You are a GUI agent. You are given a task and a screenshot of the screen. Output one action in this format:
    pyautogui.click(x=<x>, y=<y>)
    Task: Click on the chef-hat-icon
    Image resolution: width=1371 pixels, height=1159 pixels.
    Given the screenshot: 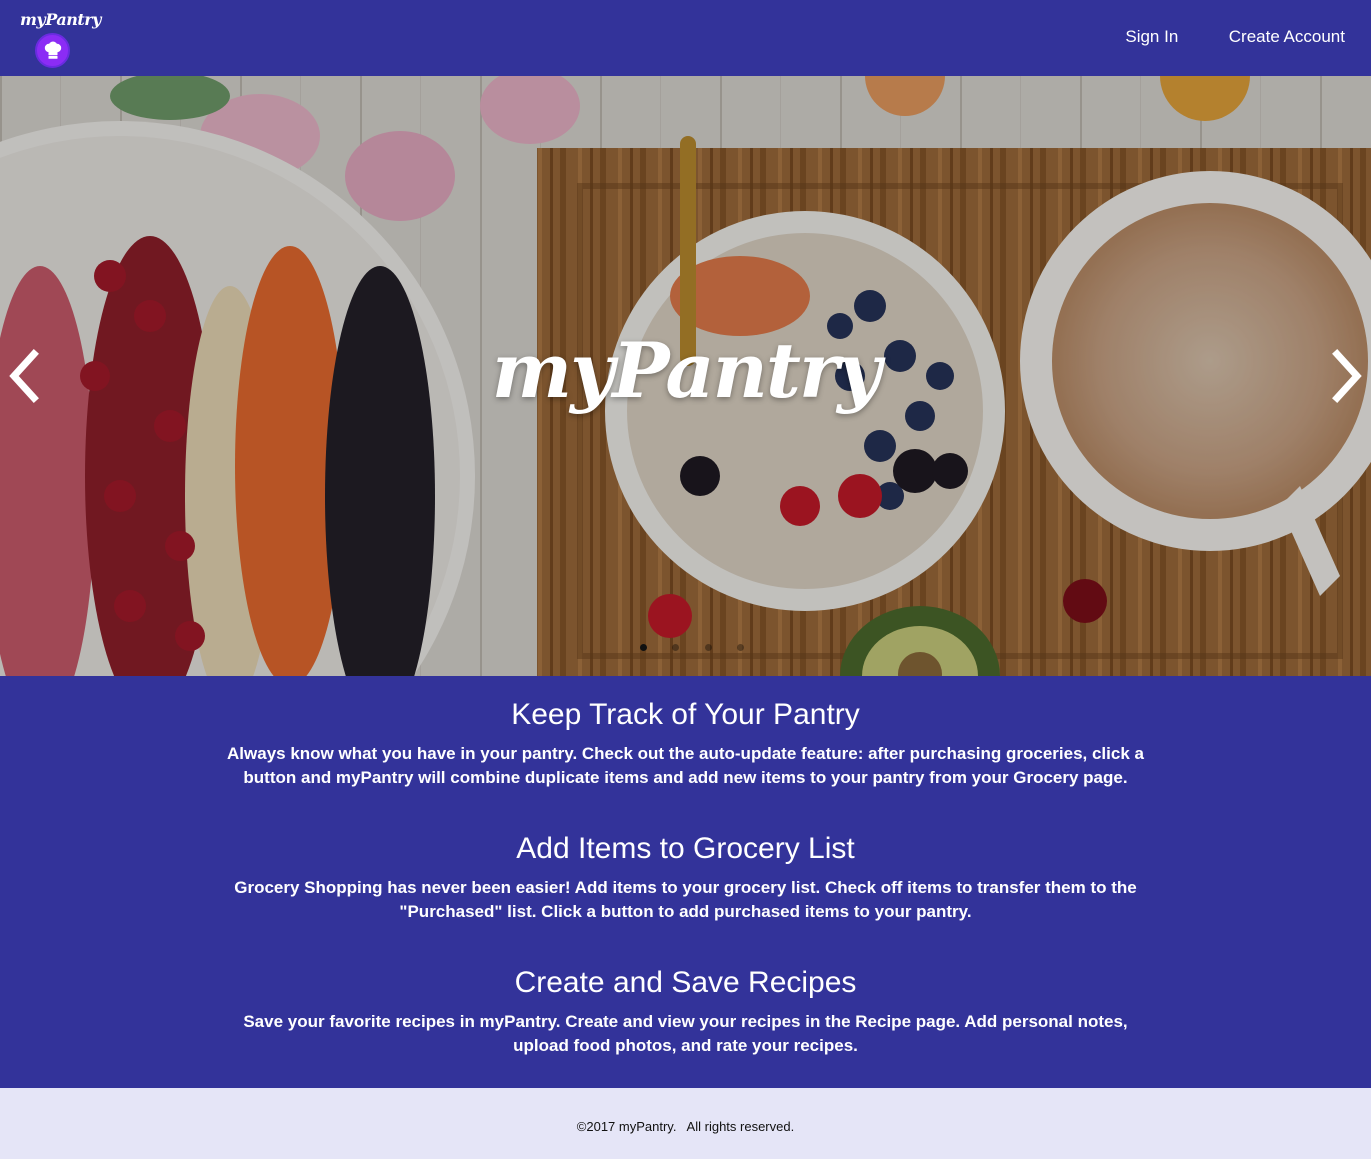 What is the action you would take?
    pyautogui.click(x=53, y=50)
    